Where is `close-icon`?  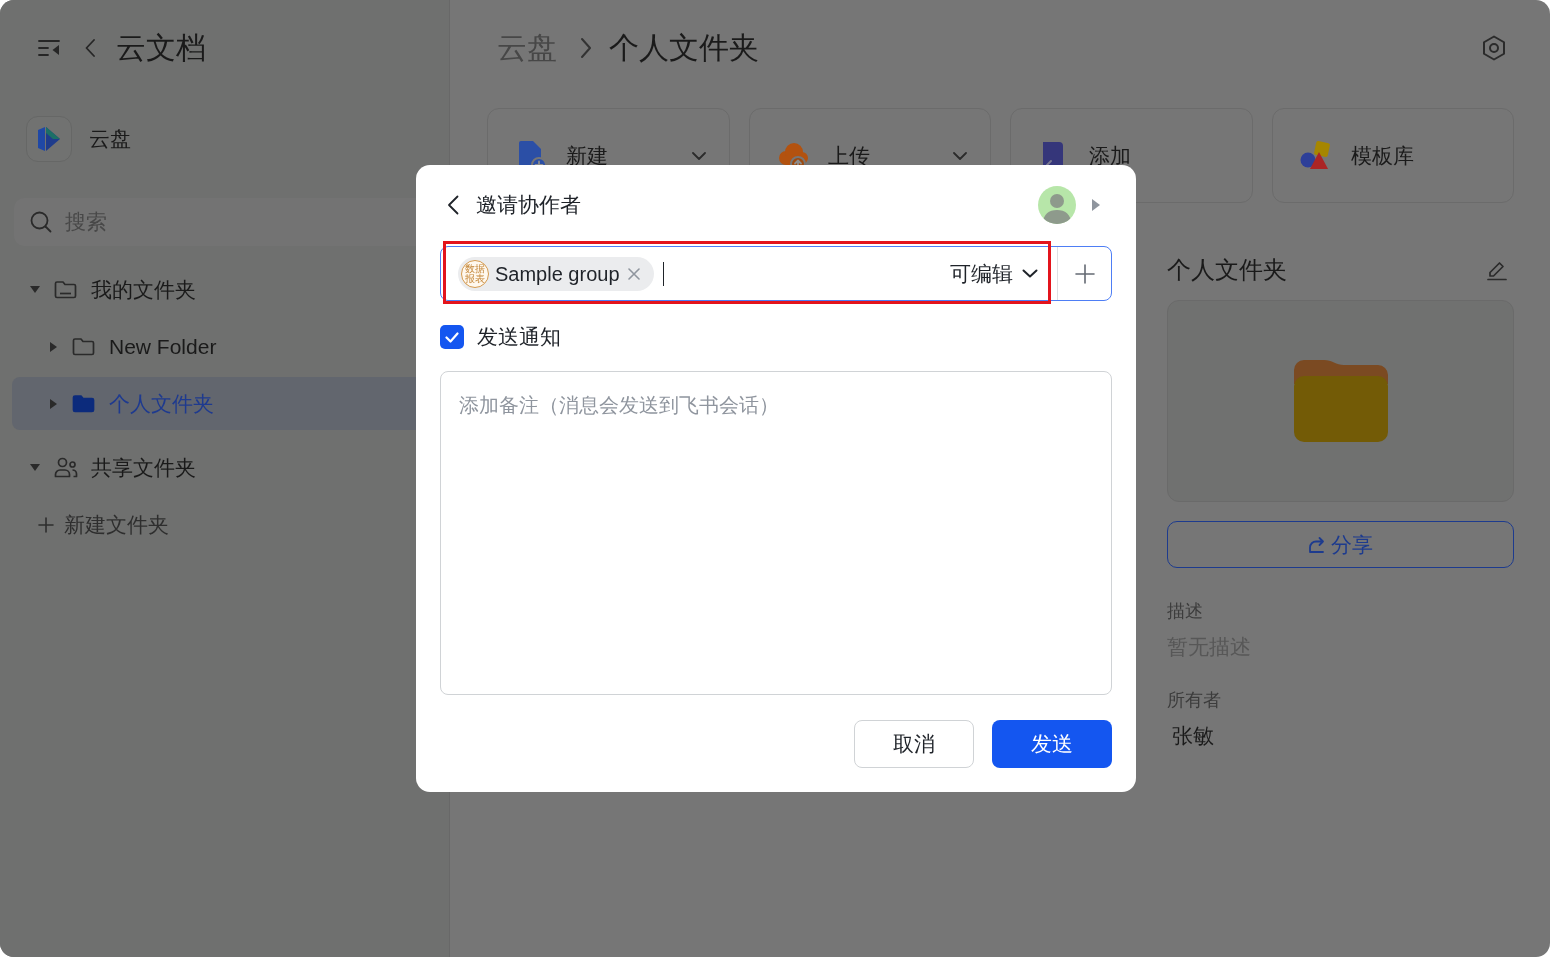
close-icon is located at coordinates (633, 273).